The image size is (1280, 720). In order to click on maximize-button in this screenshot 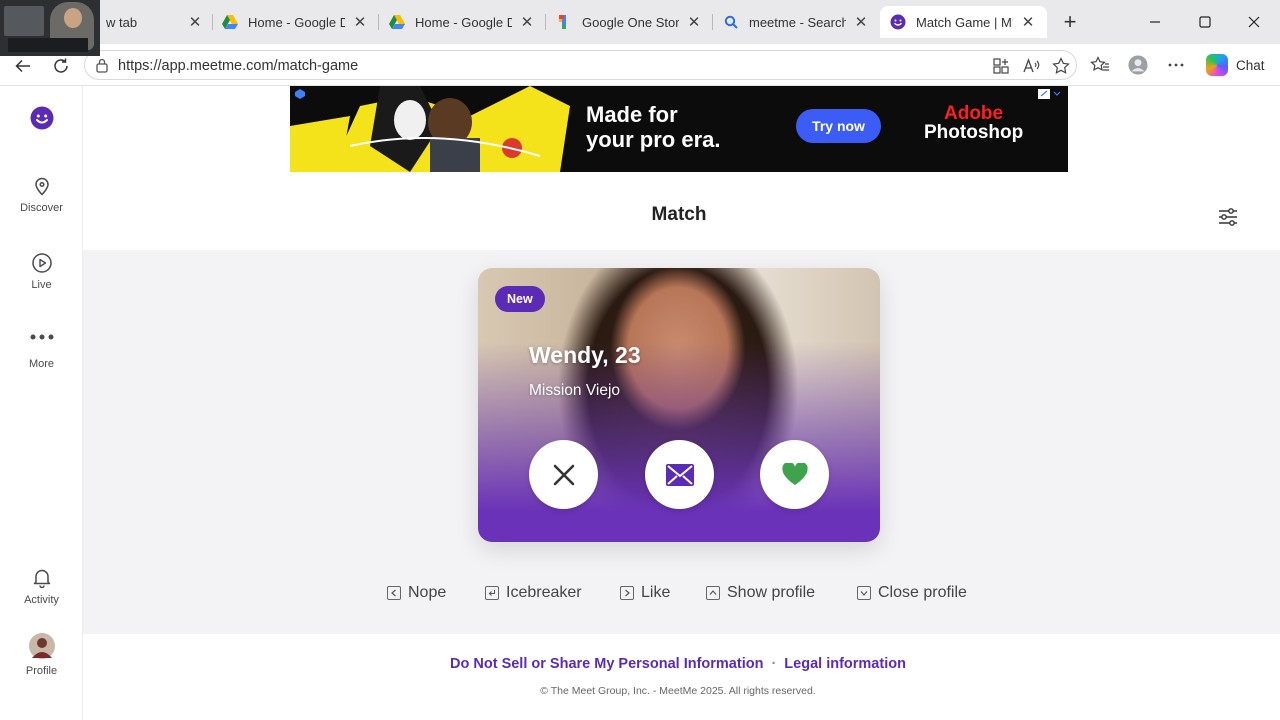, I will do `click(1205, 22)`.